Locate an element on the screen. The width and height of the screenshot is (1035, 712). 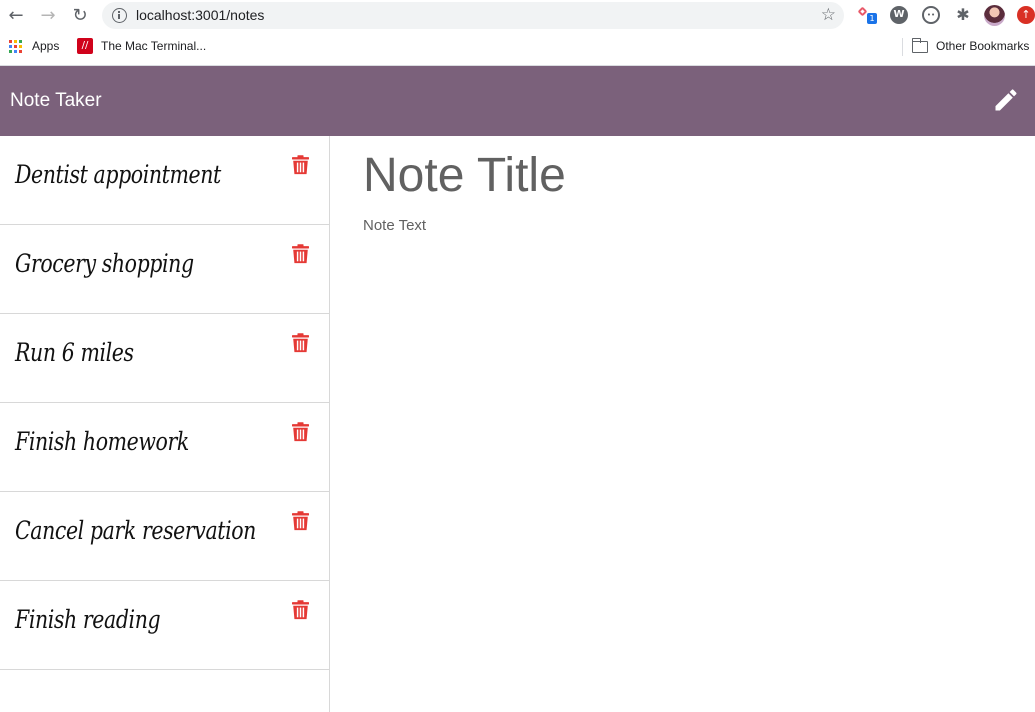
note-list-item: Cancel park reservation is located at coordinates (164, 536).